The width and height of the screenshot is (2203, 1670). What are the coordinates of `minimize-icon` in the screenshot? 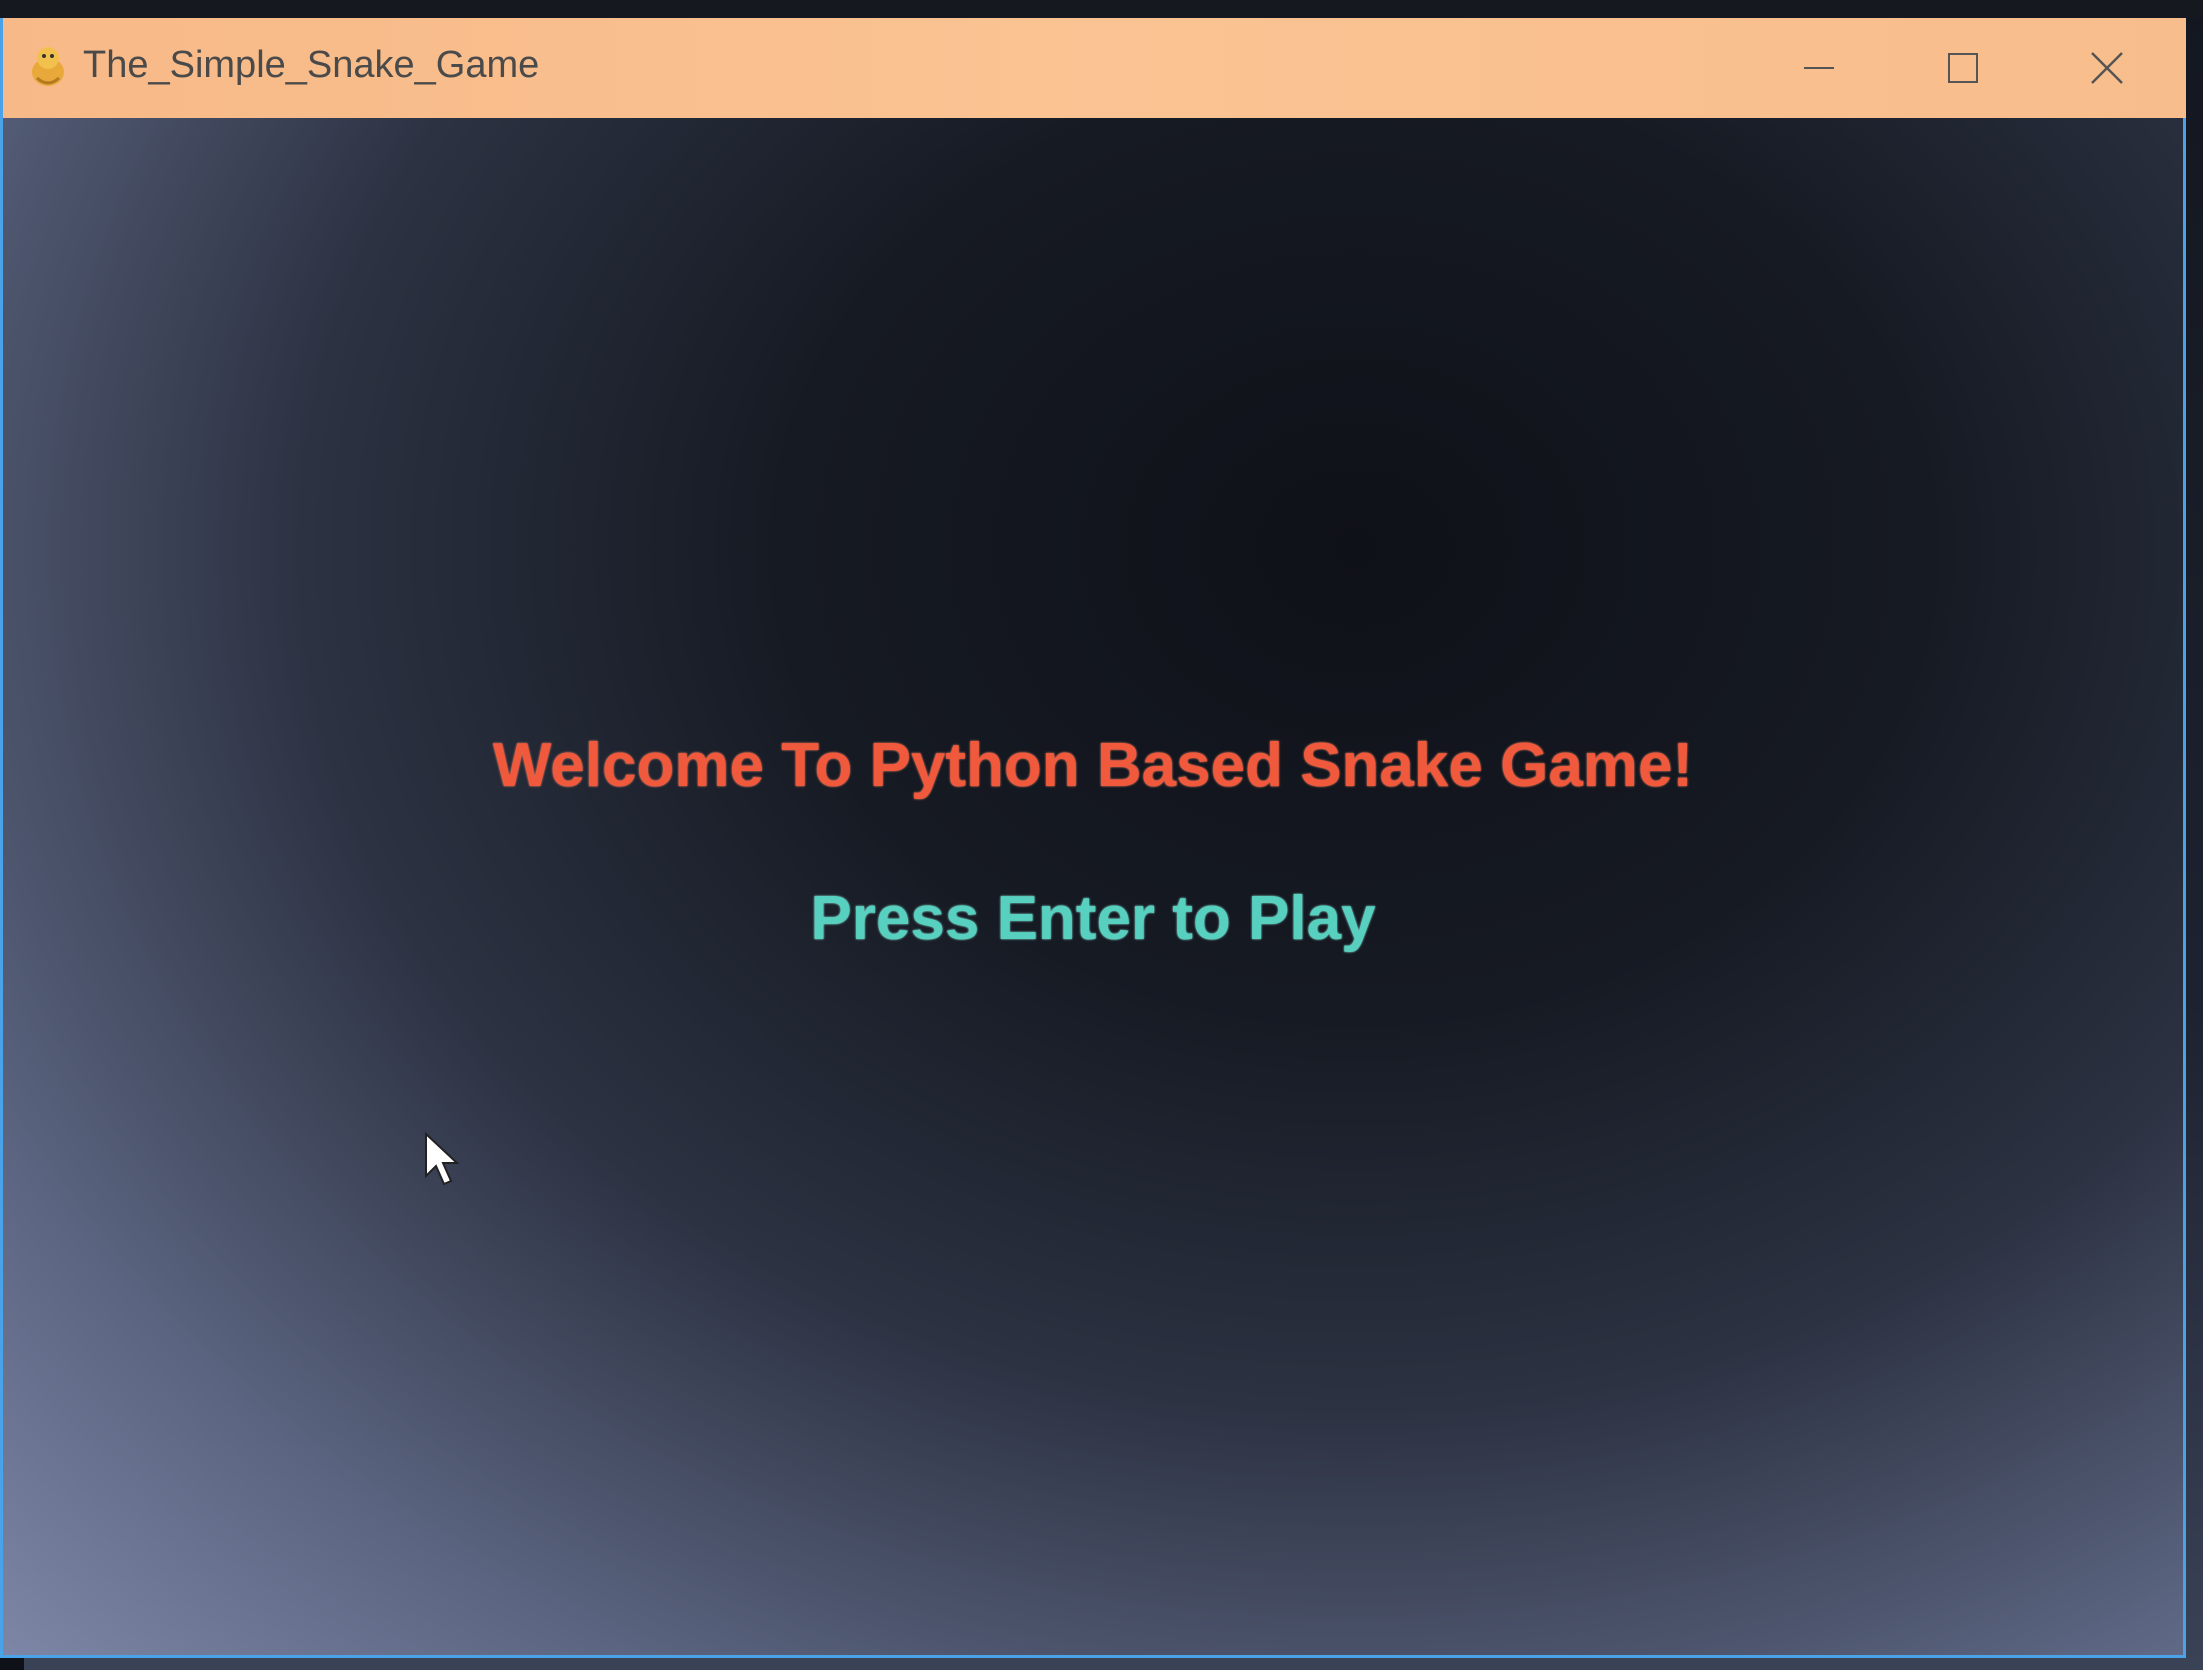 It's located at (1819, 68).